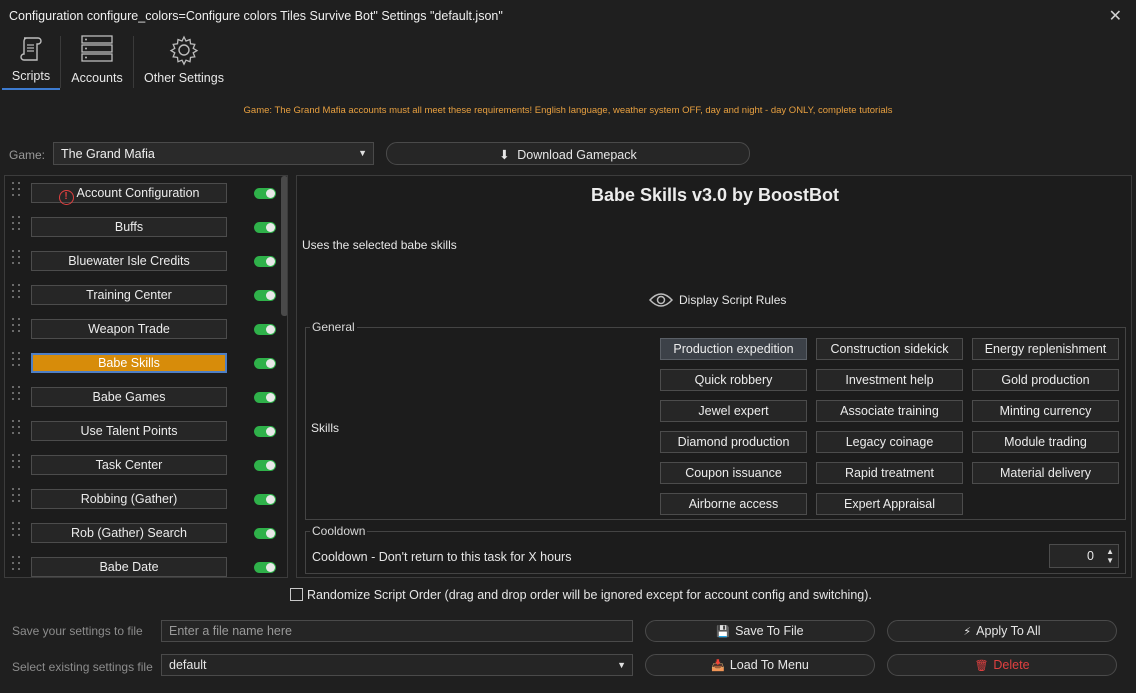 This screenshot has height=693, width=1136. I want to click on skill-module-trading-button: Module trading, so click(1045, 442).